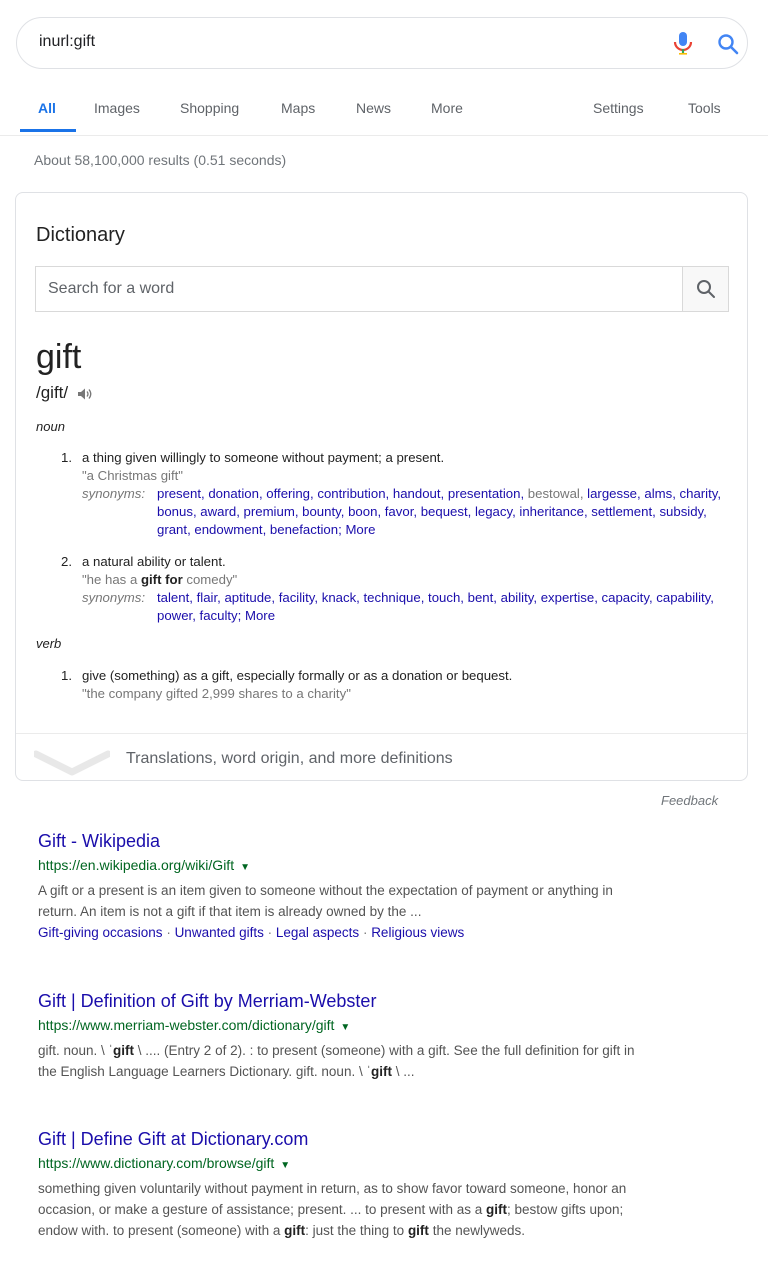 The height and width of the screenshot is (1266, 768). Describe the element at coordinates (100, 932) in the screenshot. I see `sitelink: Gift-giving occasions` at that location.